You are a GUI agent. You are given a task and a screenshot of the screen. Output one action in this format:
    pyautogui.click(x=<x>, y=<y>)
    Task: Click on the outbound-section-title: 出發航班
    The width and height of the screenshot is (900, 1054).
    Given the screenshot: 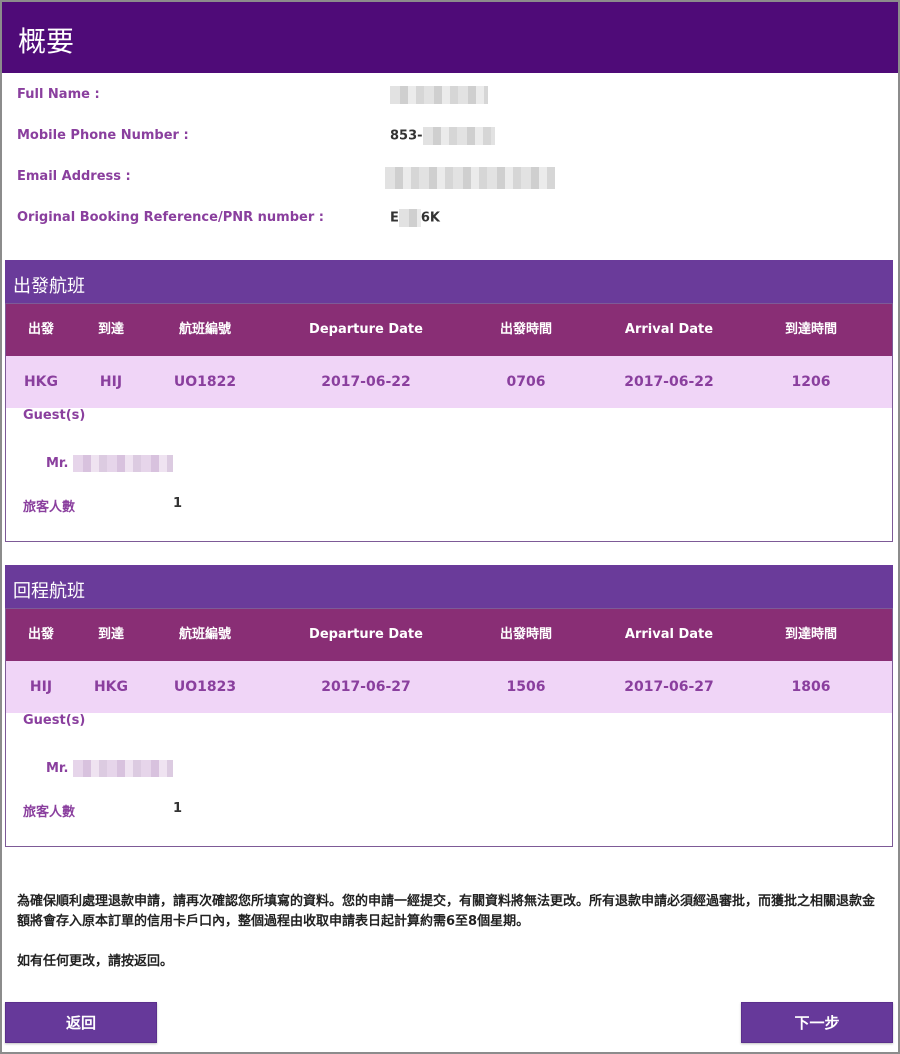 What is the action you would take?
    pyautogui.click(x=49, y=286)
    